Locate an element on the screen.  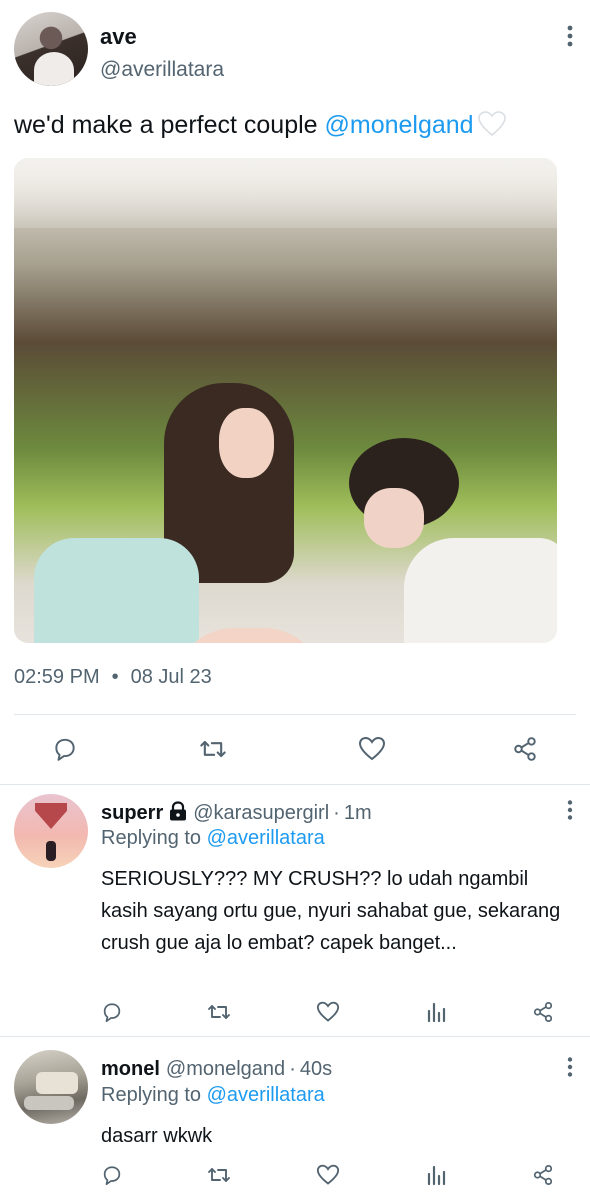
avatar-figure is located at coordinates (51, 851).